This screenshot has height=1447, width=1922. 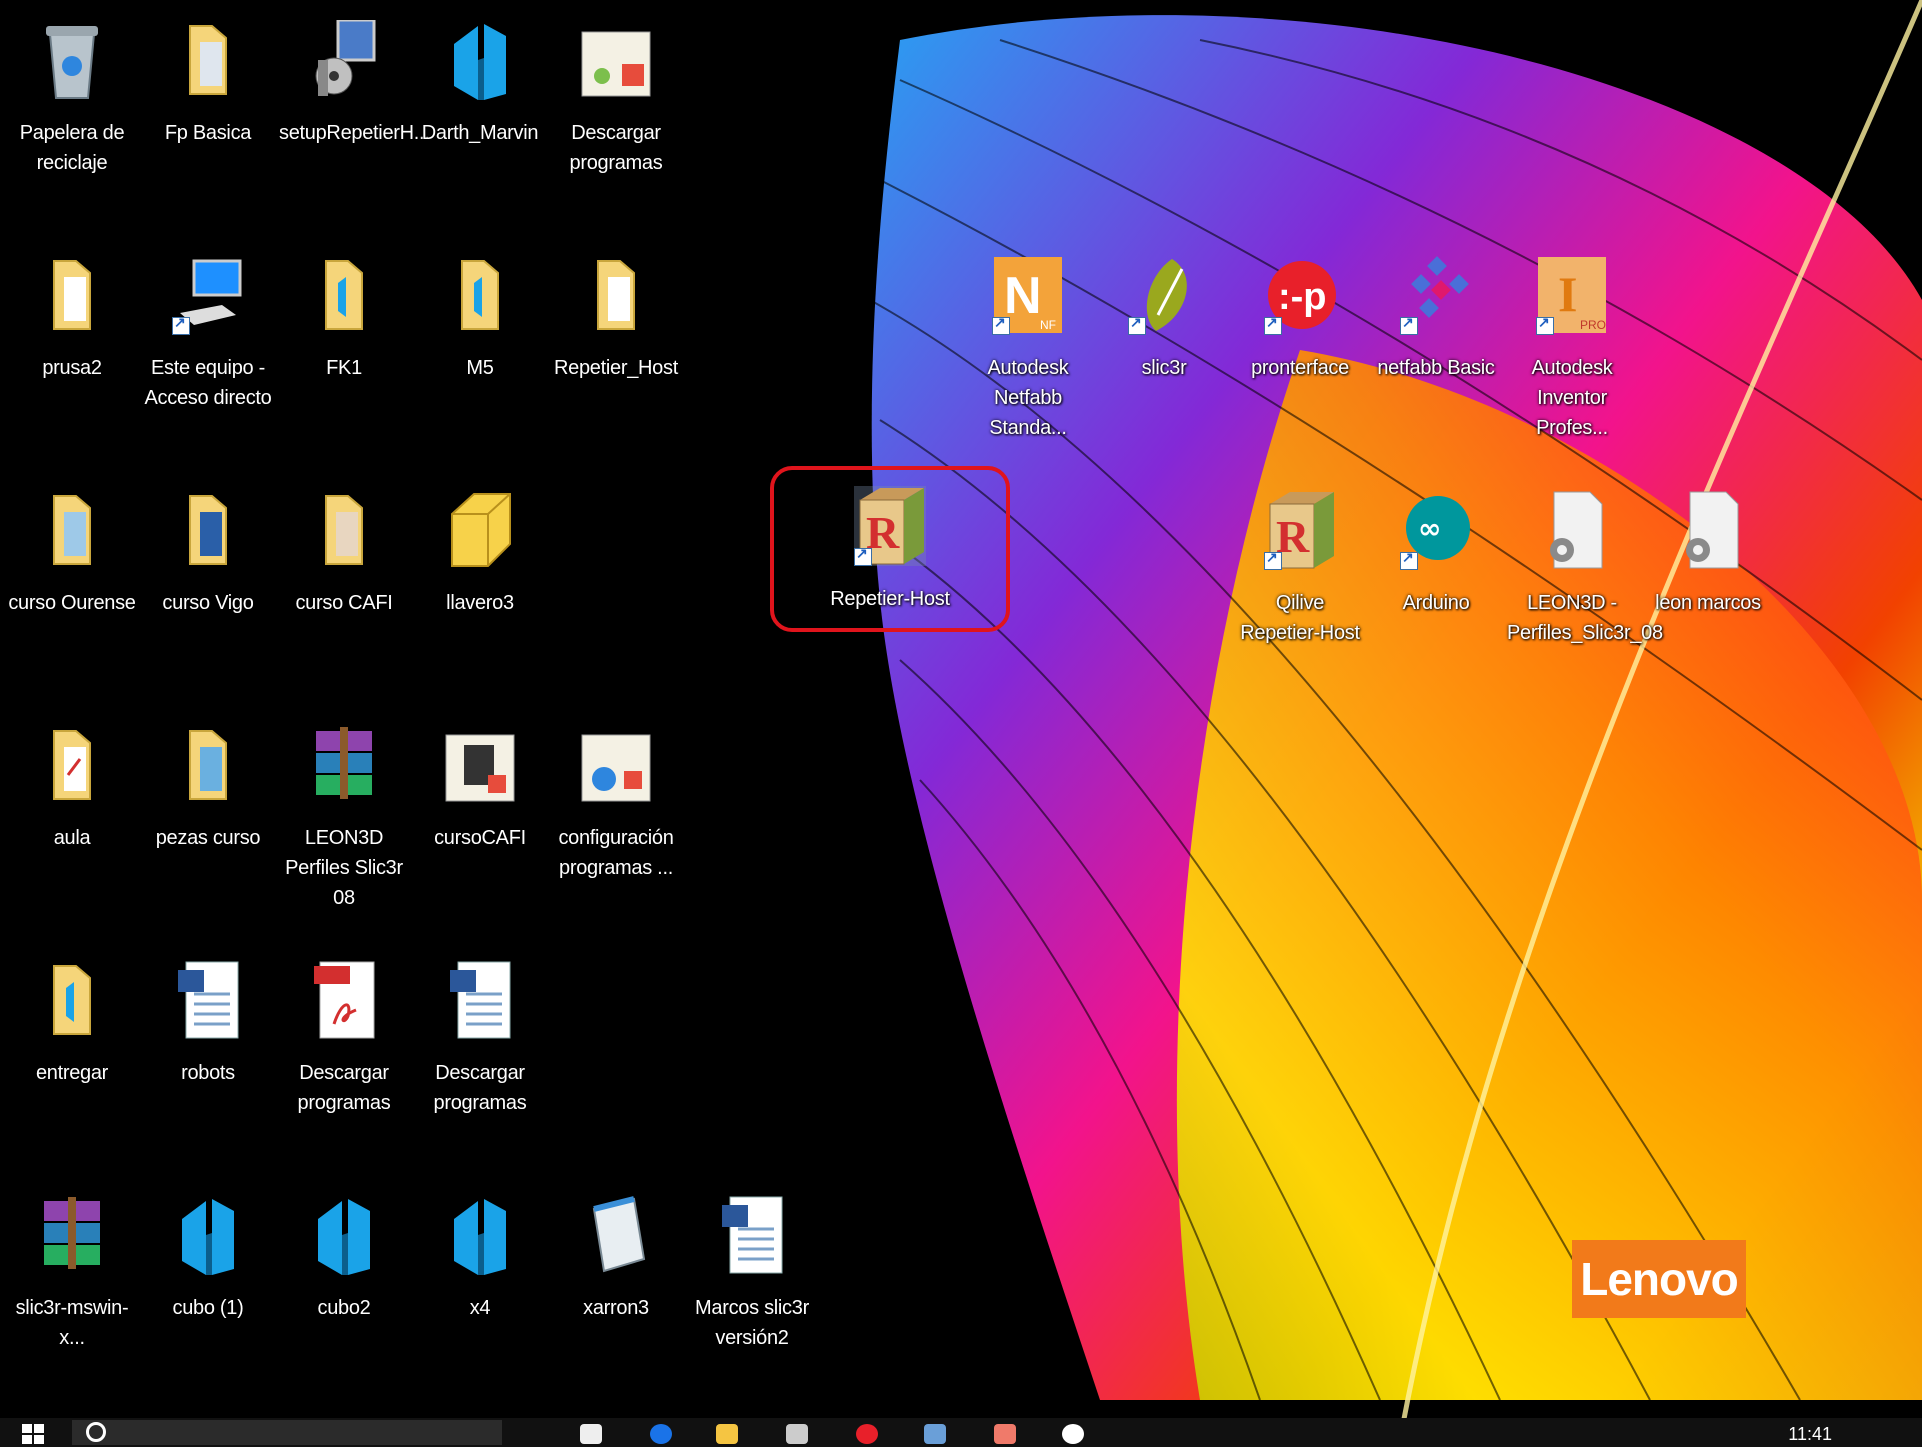 I want to click on search-input, so click(x=287, y=1432).